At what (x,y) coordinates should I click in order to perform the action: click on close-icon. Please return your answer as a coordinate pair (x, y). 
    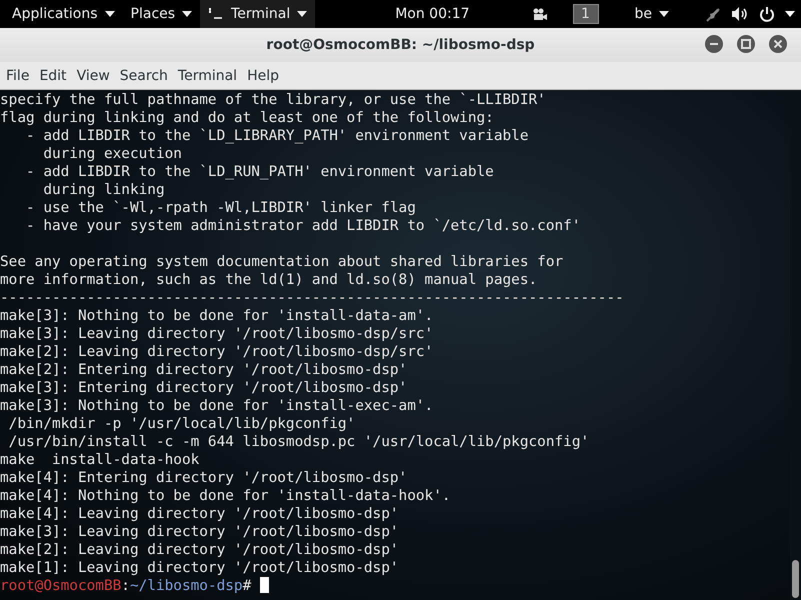
    Looking at the image, I should click on (778, 44).